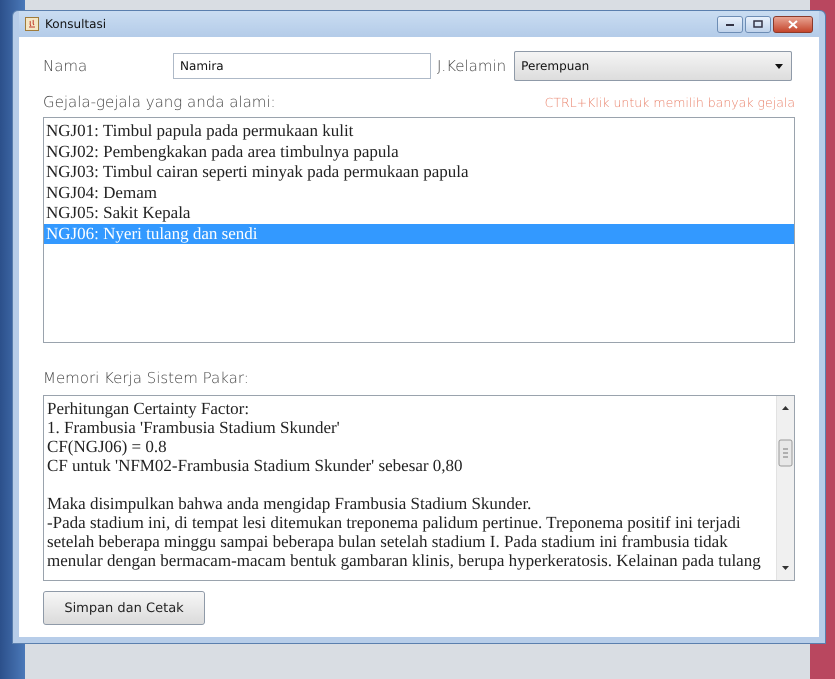 This screenshot has width=835, height=679. I want to click on dropdown-arrow-icon, so click(779, 66).